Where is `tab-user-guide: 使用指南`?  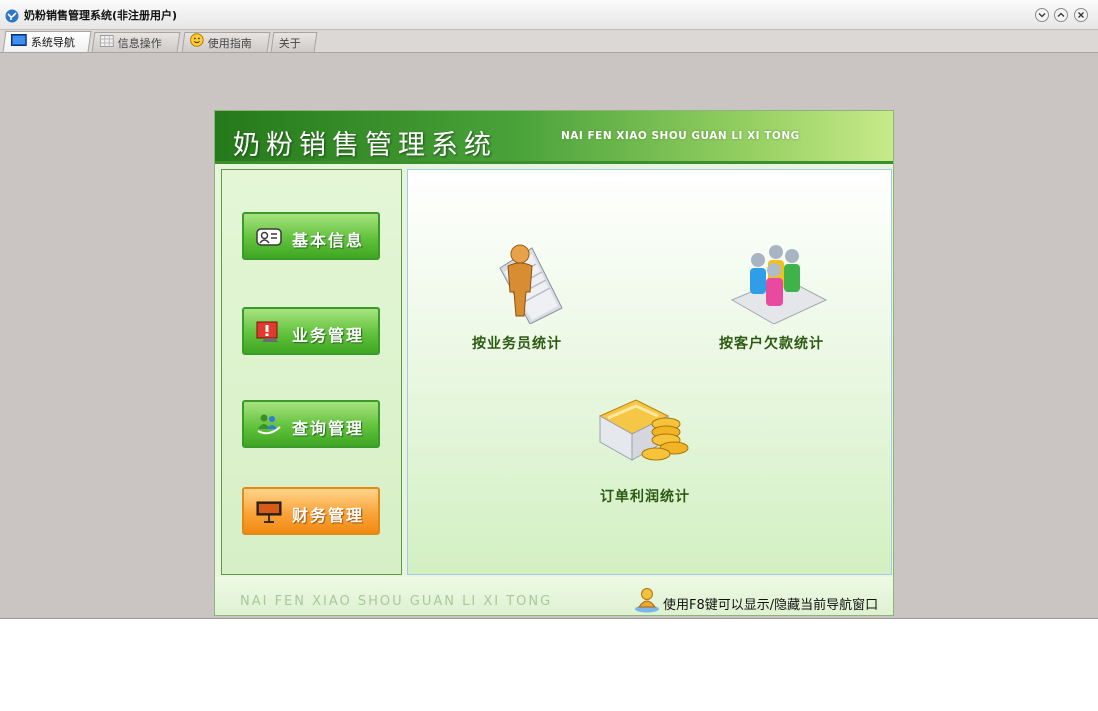
tab-user-guide: 使用指南 is located at coordinates (226, 42).